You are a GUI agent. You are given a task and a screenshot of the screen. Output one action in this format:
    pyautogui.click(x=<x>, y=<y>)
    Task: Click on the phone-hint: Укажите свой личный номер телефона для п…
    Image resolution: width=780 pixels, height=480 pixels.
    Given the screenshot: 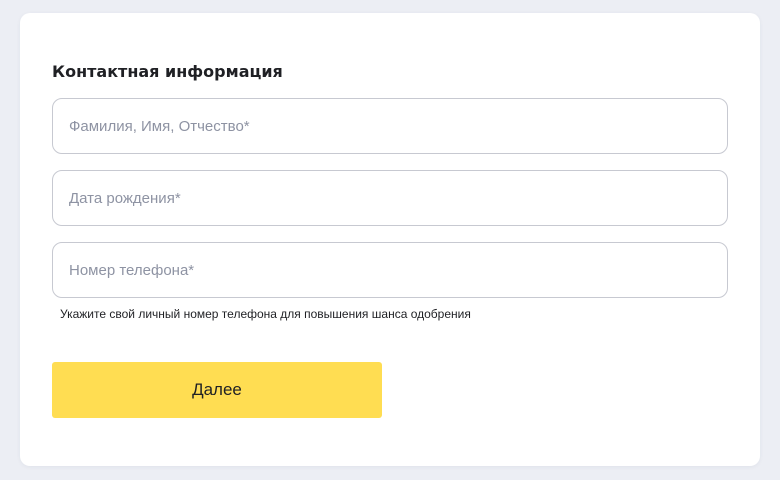 What is the action you would take?
    pyautogui.click(x=265, y=314)
    